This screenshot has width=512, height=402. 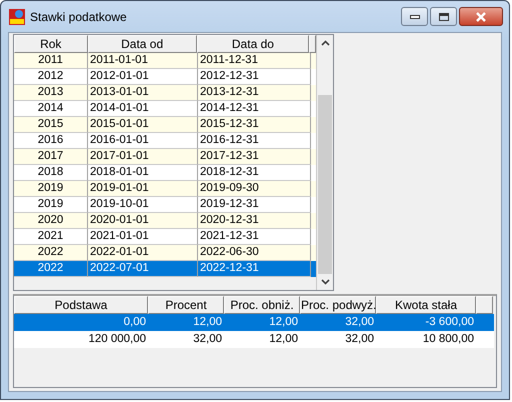 I want to click on window-title: Stawki podatkowe, so click(x=78, y=17).